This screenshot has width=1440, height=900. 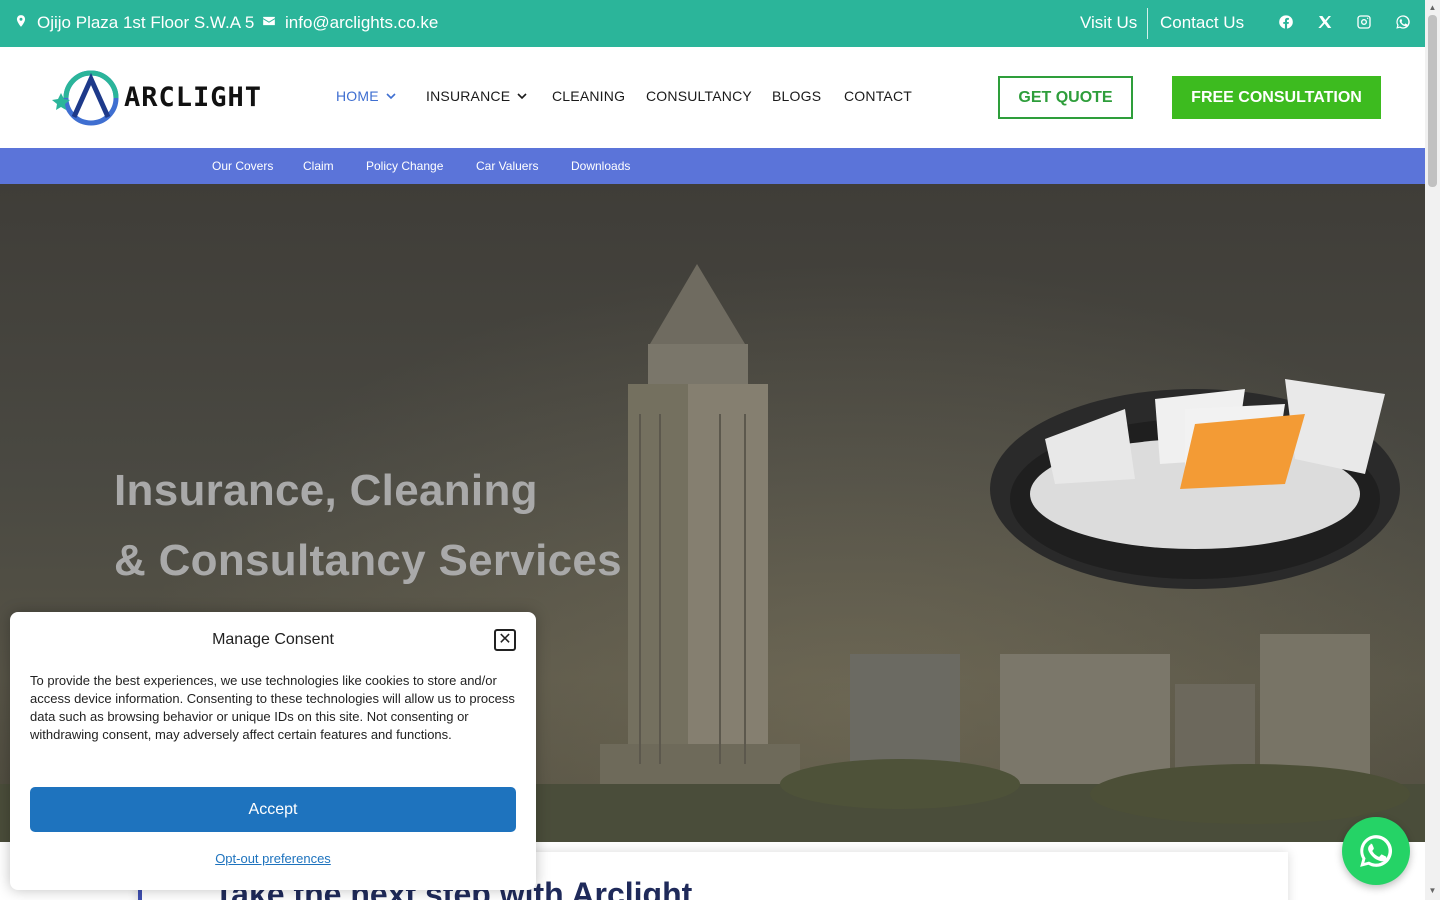 What do you see at coordinates (507, 166) in the screenshot?
I see `subnav-car-valuers: Car Valuers` at bounding box center [507, 166].